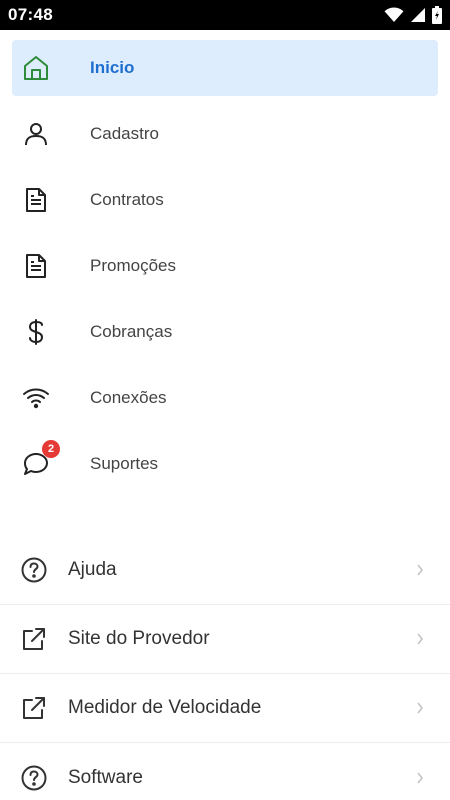  I want to click on menu-item-label: Inicio, so click(112, 67).